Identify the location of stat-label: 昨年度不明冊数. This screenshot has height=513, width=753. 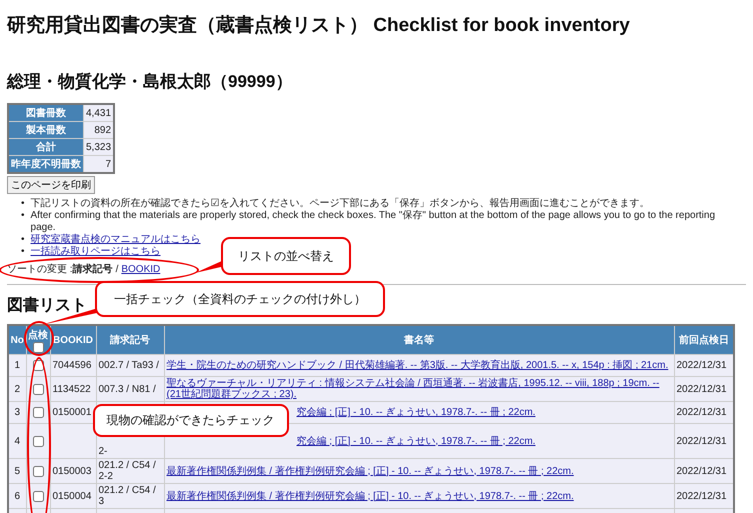
(46, 164).